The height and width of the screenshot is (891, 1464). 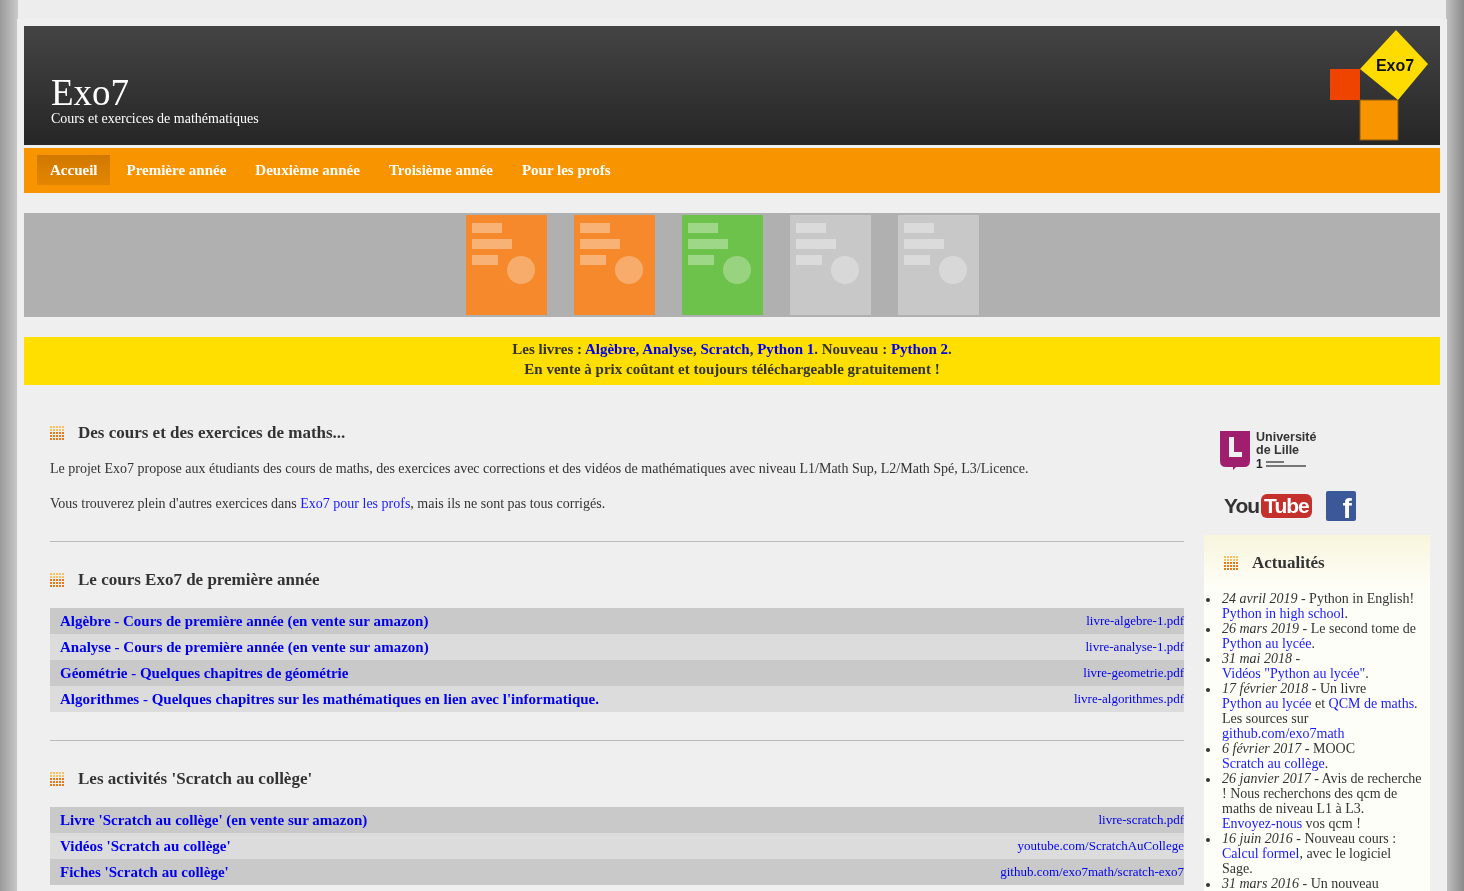 What do you see at coordinates (1267, 703) in the screenshot?
I see `news-link: Python au lycée` at bounding box center [1267, 703].